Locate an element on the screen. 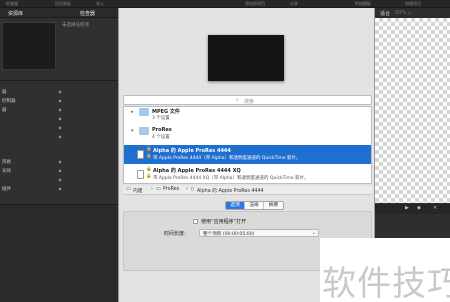 The image size is (450, 302). search-placeholder: 搜索 is located at coordinates (249, 102).